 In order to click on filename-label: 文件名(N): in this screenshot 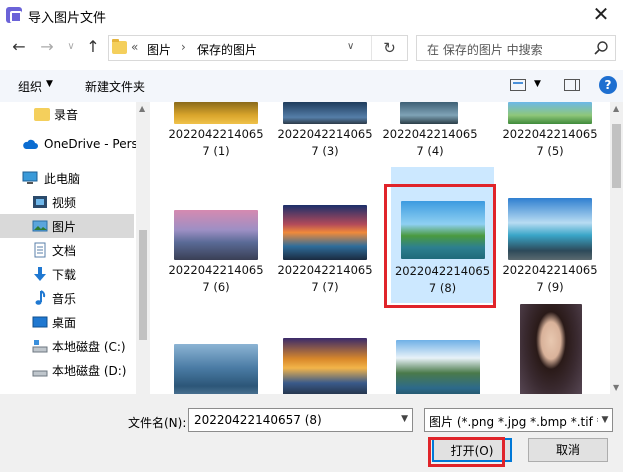, I will do `click(157, 423)`.